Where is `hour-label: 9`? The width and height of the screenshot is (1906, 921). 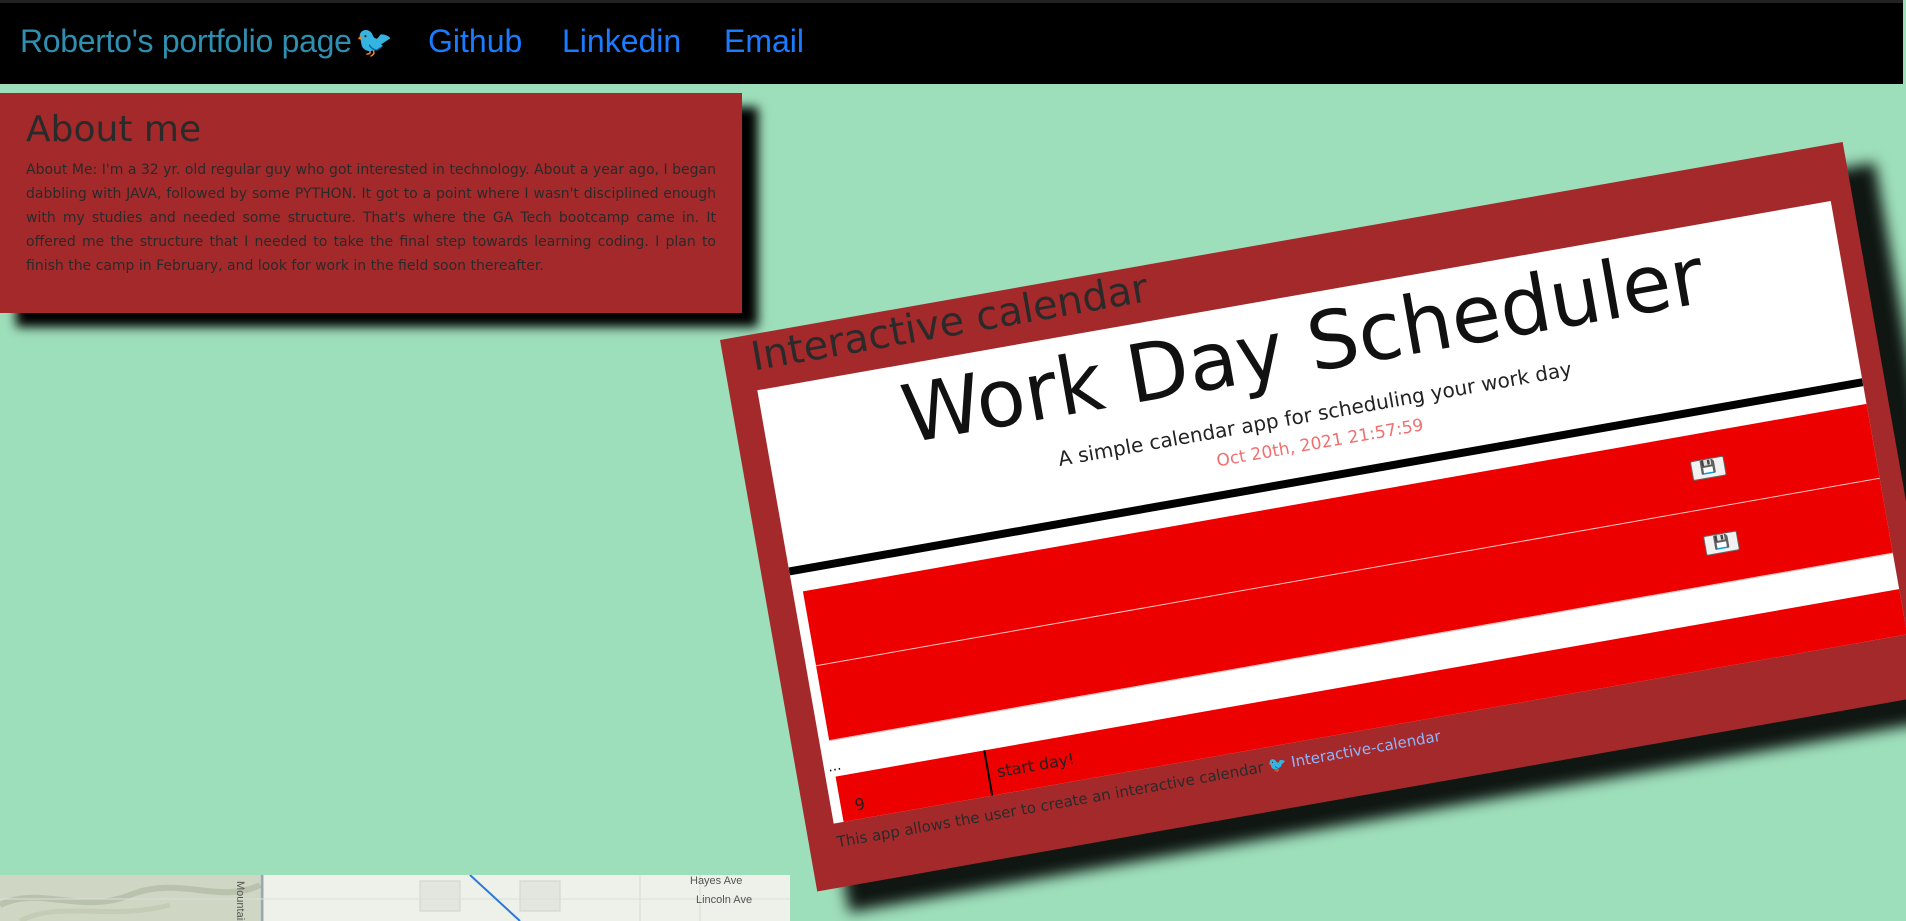 hour-label: 9 is located at coordinates (860, 804).